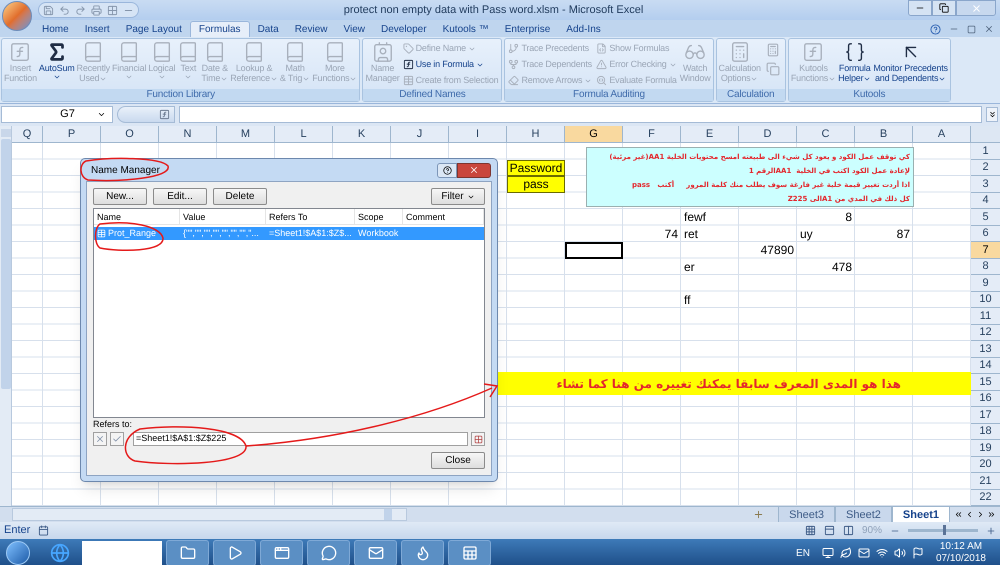  I want to click on row-header: 4, so click(985, 200).